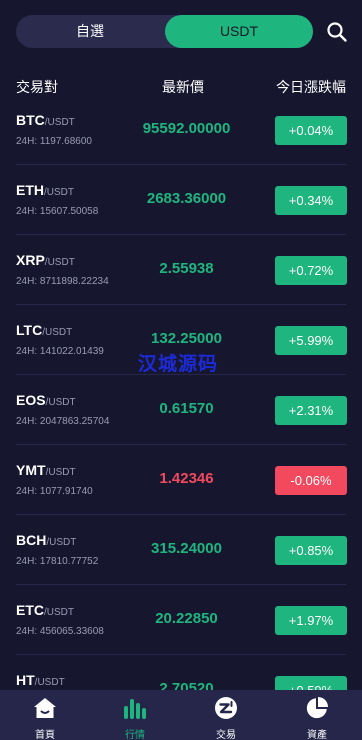  I want to click on column-change-label: 今日漲跌幅, so click(311, 87).